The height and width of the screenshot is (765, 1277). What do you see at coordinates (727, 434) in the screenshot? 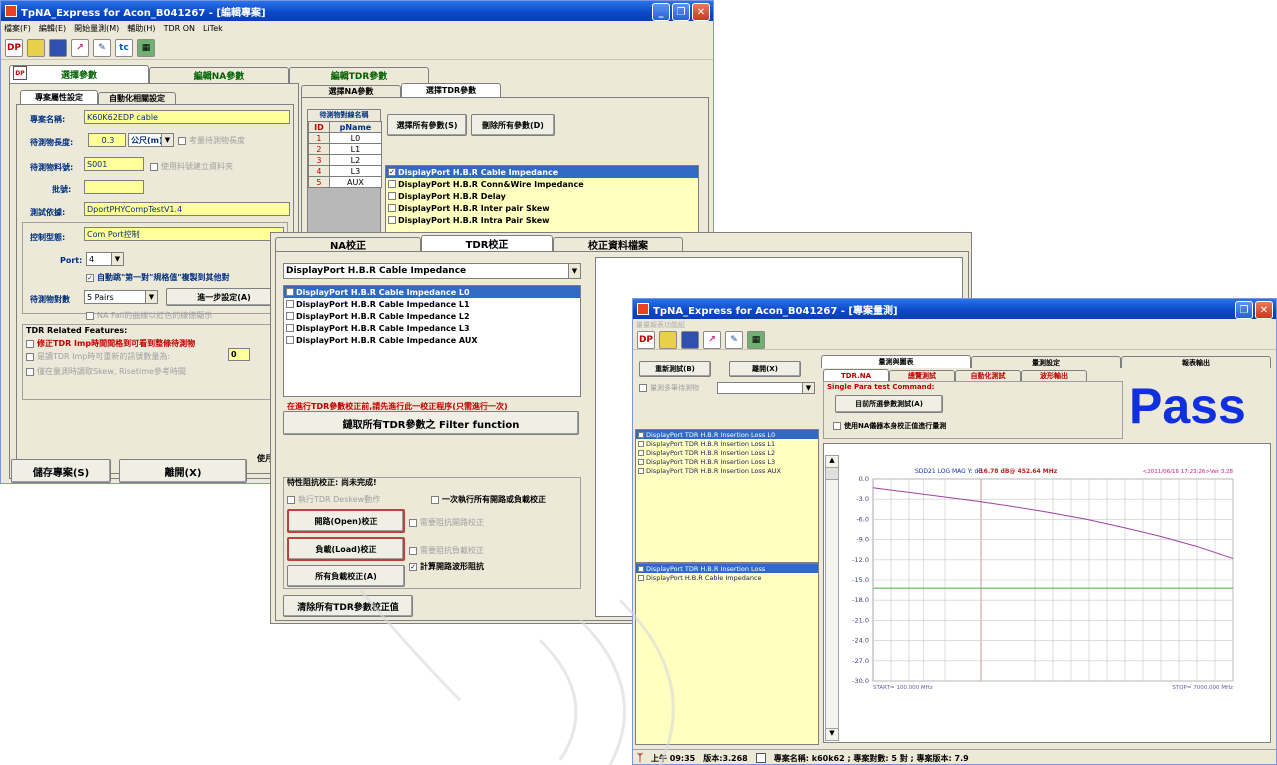
I see `list-item: DisplayPort TDR H.B.R Insertion Loss L0` at bounding box center [727, 434].